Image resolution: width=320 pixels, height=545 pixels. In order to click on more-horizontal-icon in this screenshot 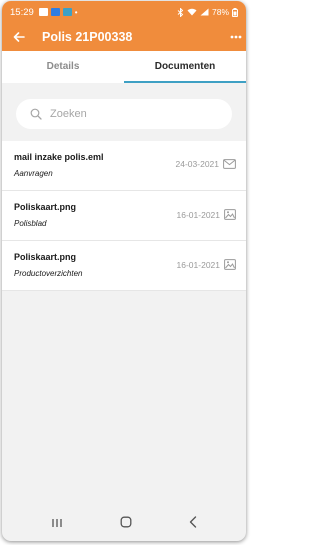, I will do `click(236, 37)`.